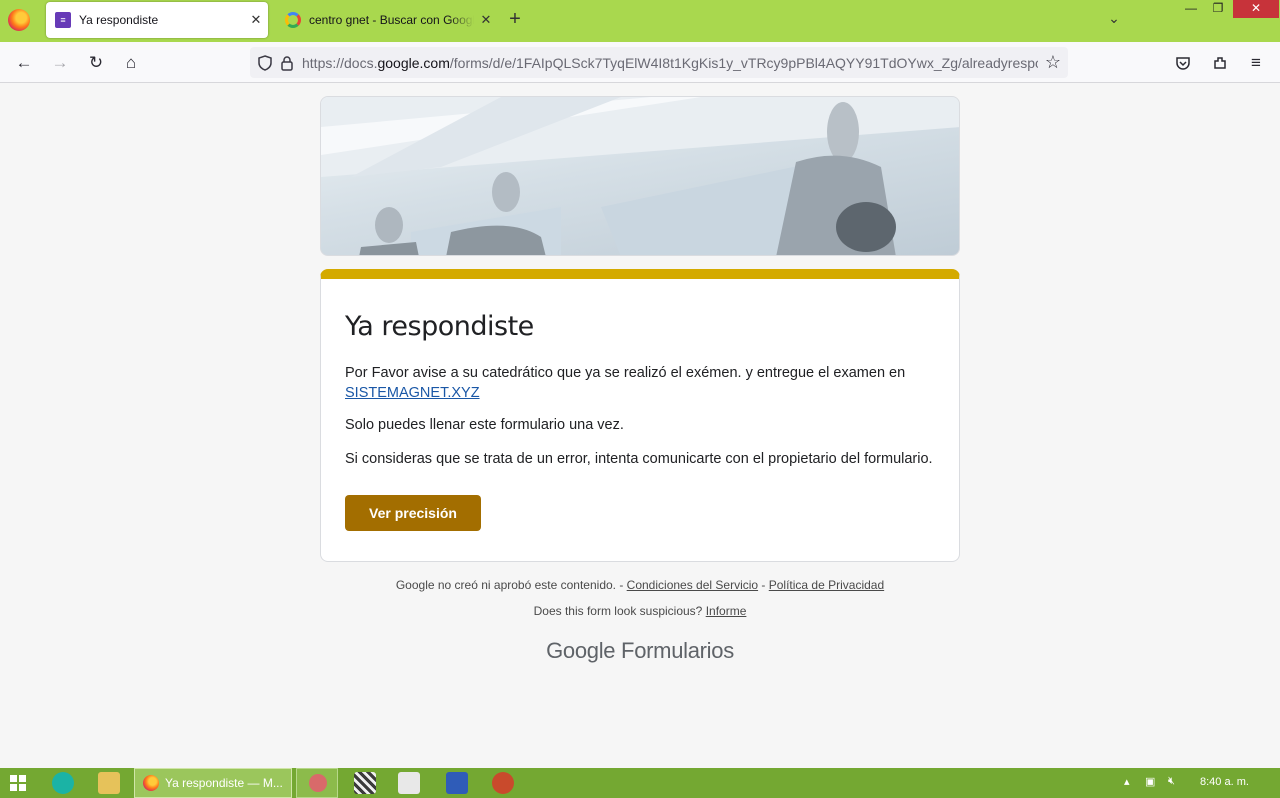 This screenshot has height=798, width=1280. What do you see at coordinates (457, 783) in the screenshot?
I see `monitor-app-icon` at bounding box center [457, 783].